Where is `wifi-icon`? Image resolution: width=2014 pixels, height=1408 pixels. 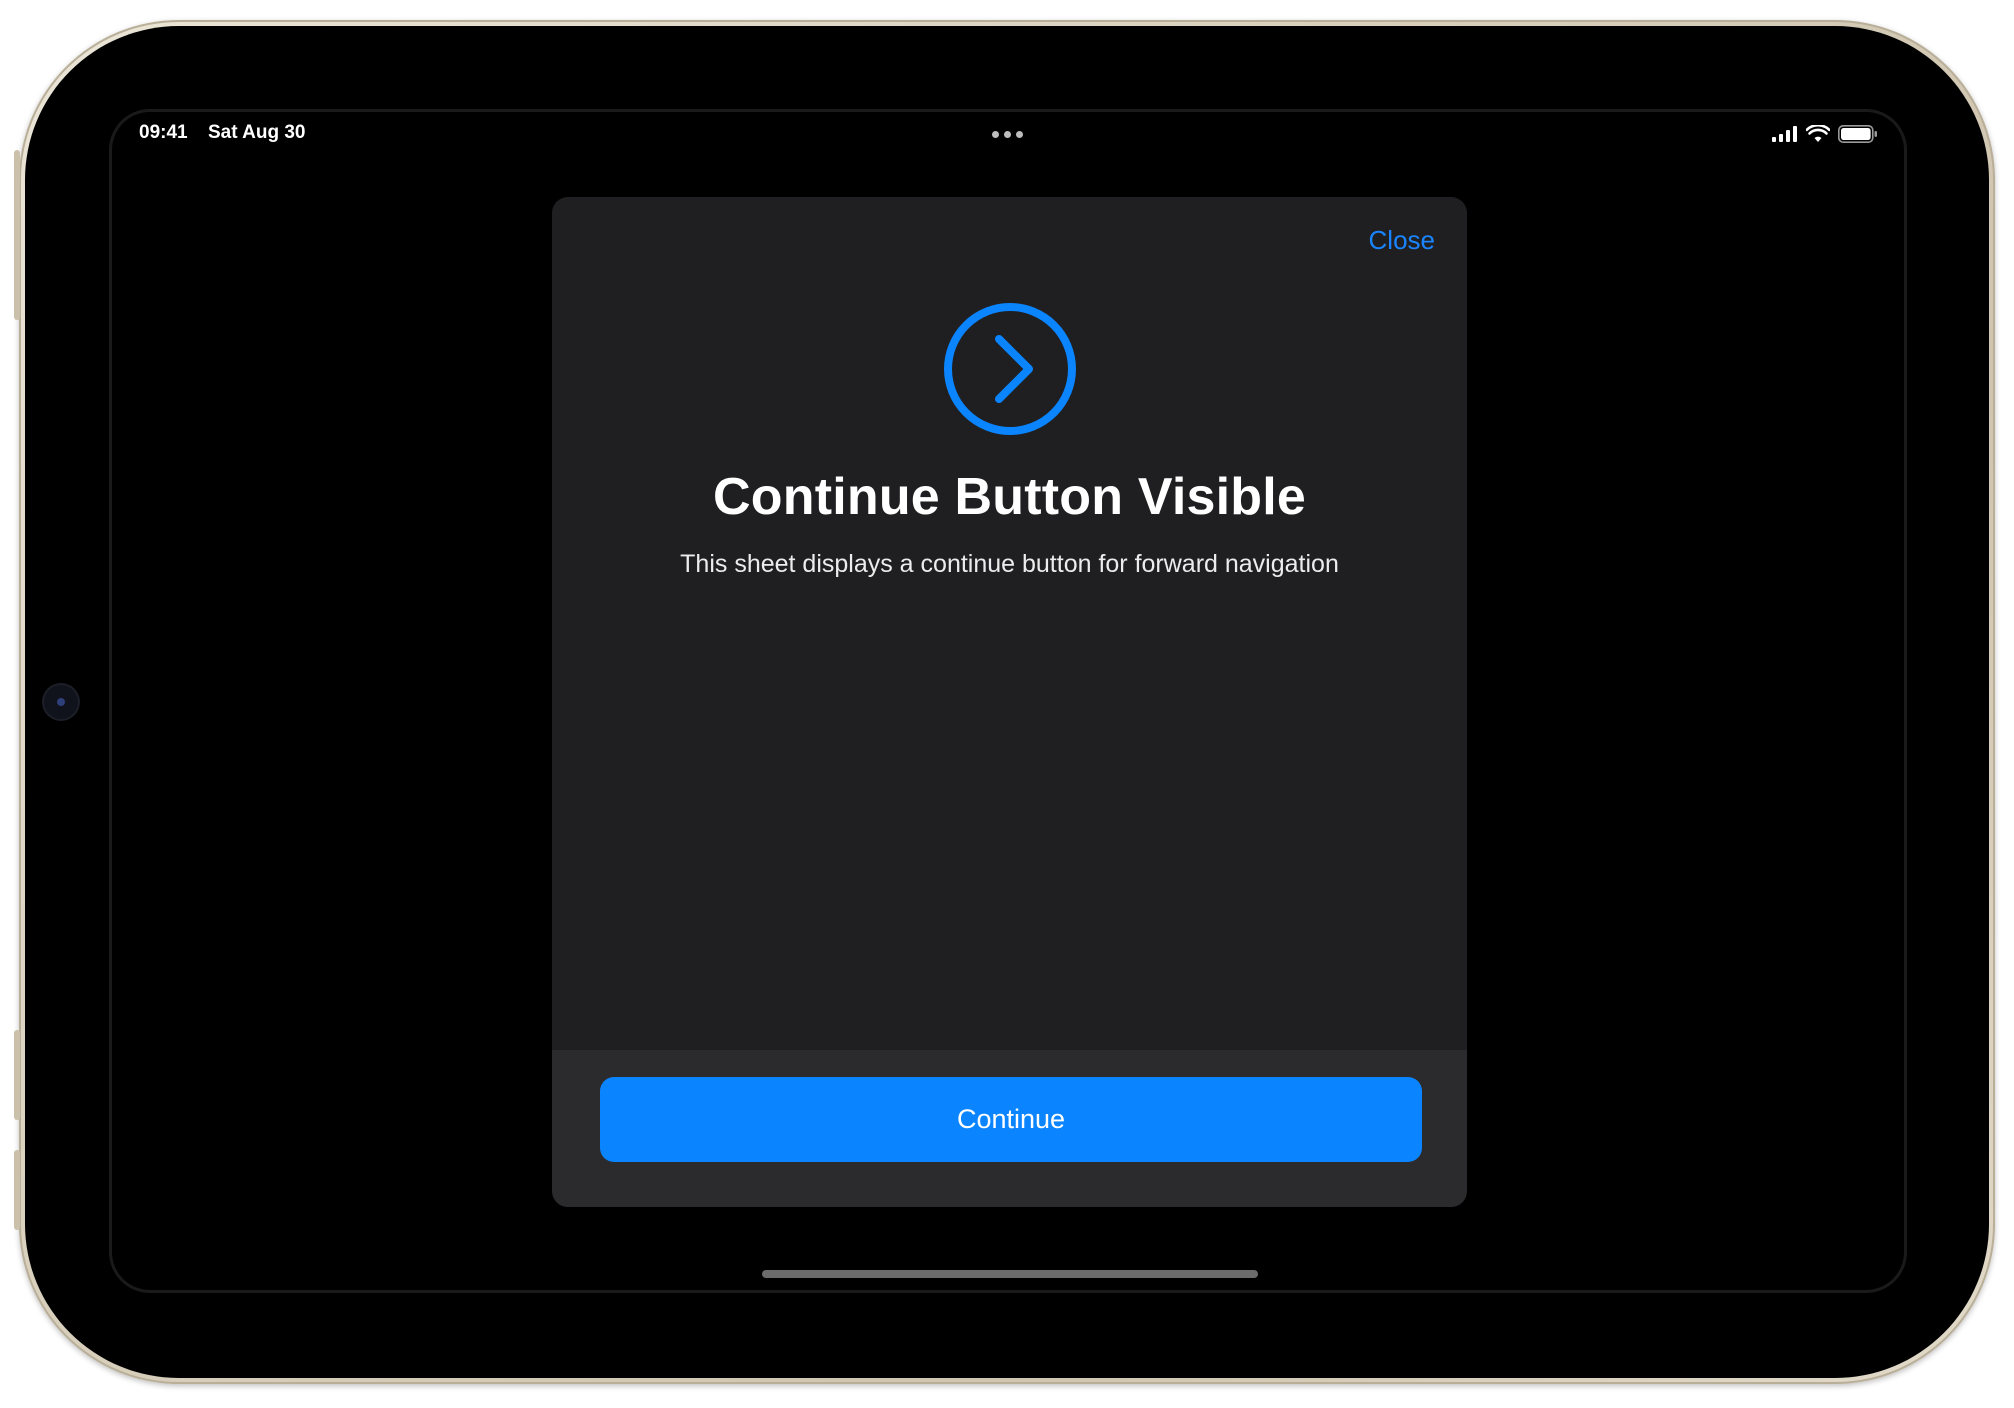 wifi-icon is located at coordinates (1818, 133).